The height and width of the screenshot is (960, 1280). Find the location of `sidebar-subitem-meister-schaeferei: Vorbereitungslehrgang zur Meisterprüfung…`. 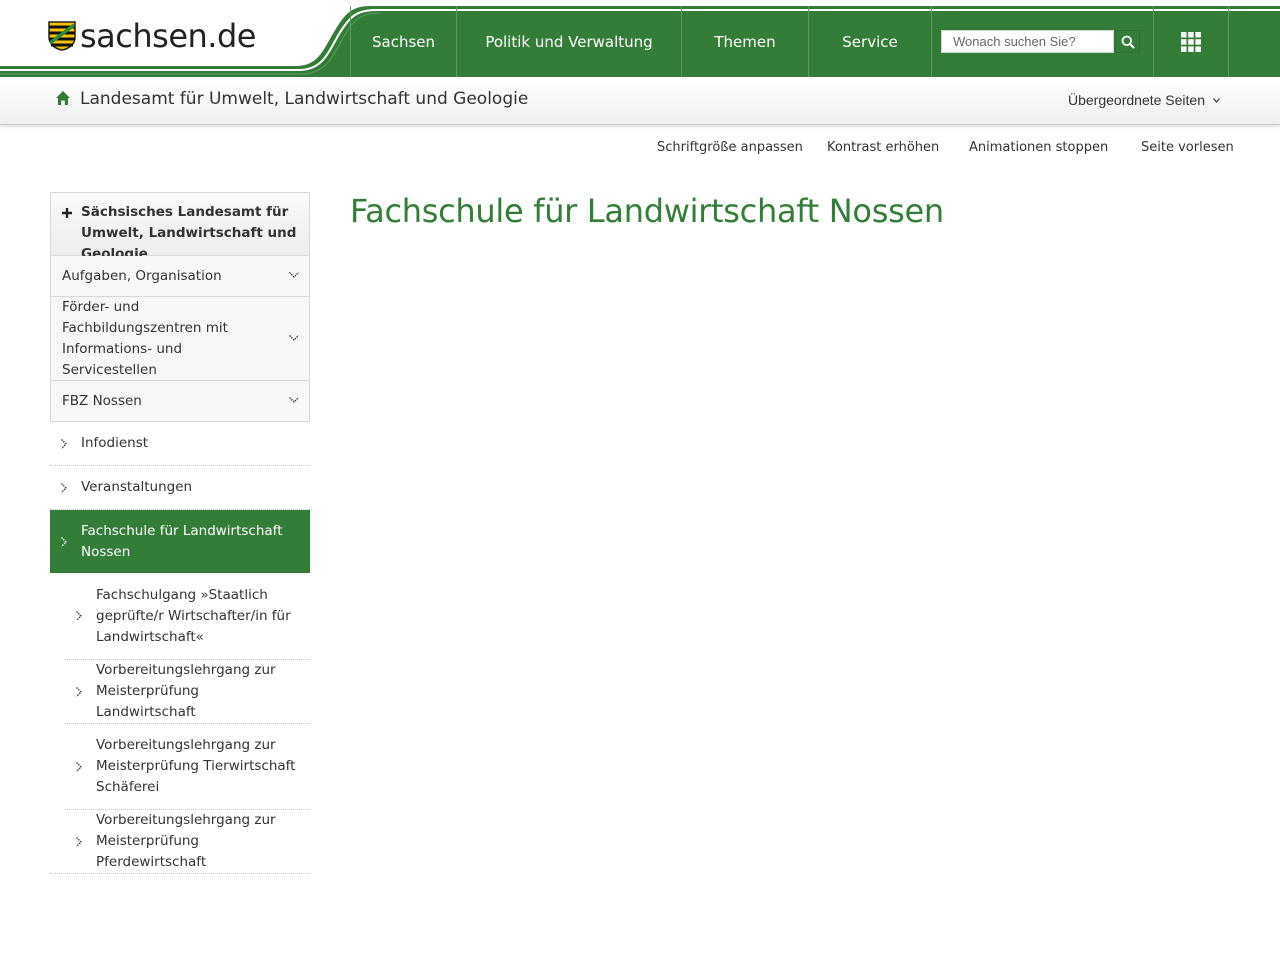

sidebar-subitem-meister-schaeferei: Vorbereitungslehrgang zur Meisterprüfung… is located at coordinates (187, 767).